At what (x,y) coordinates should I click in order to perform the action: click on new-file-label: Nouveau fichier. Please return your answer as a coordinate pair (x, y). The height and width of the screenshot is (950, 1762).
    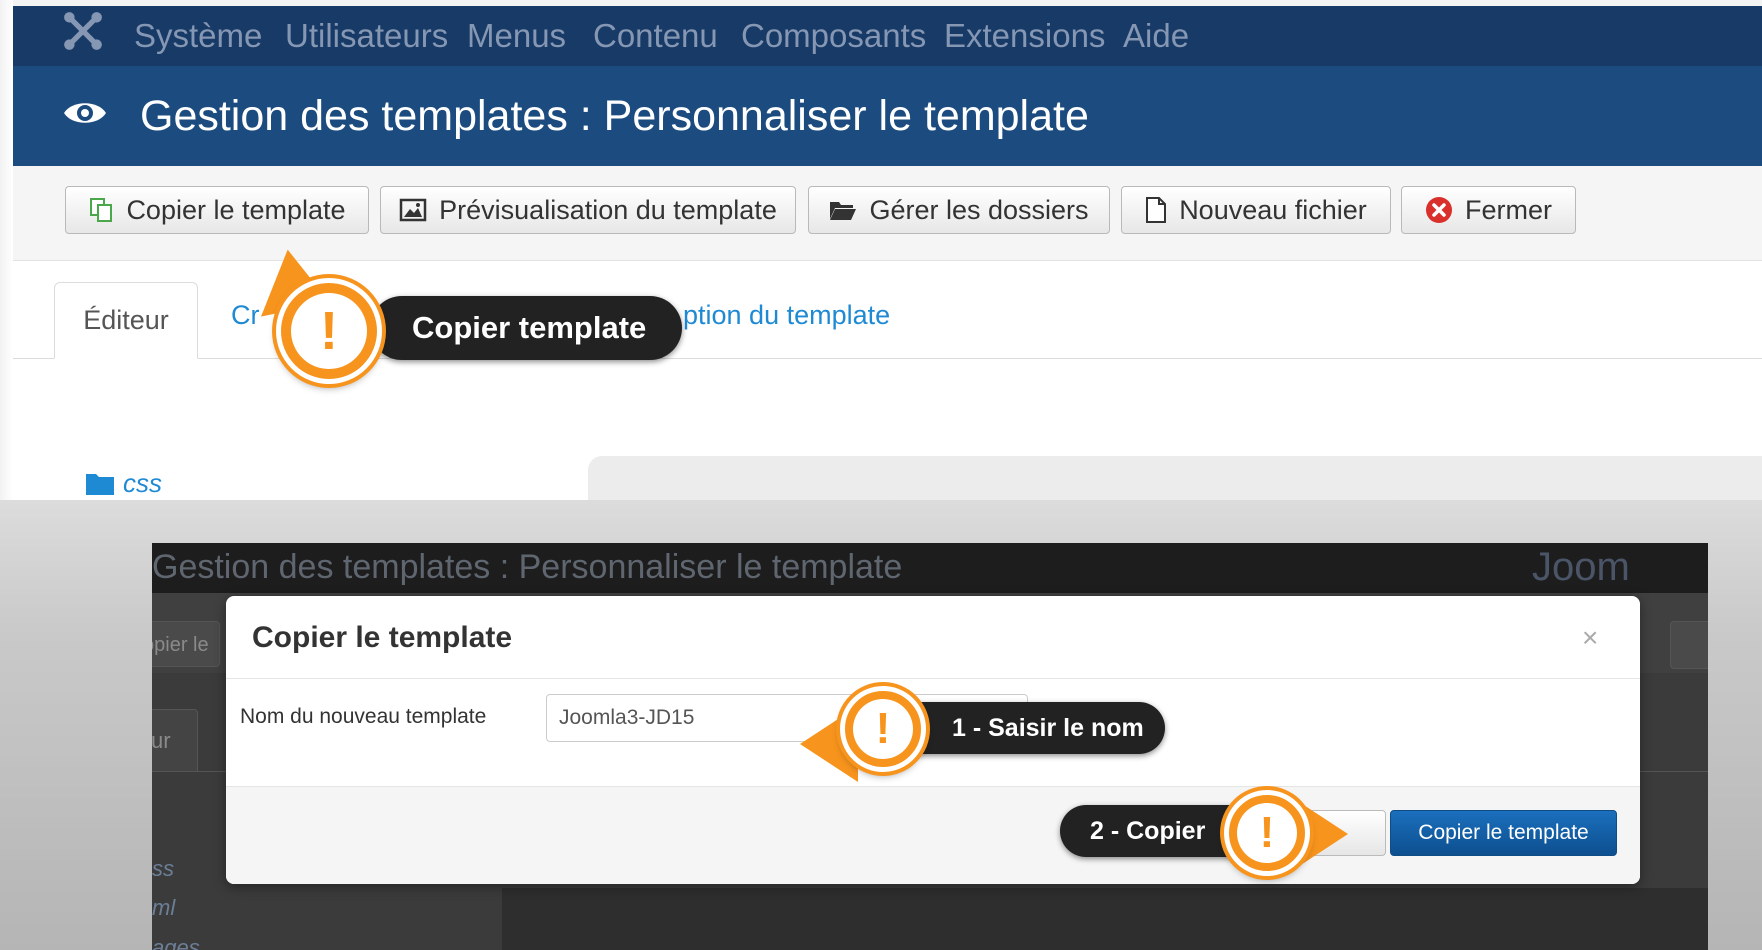
    Looking at the image, I should click on (1273, 209).